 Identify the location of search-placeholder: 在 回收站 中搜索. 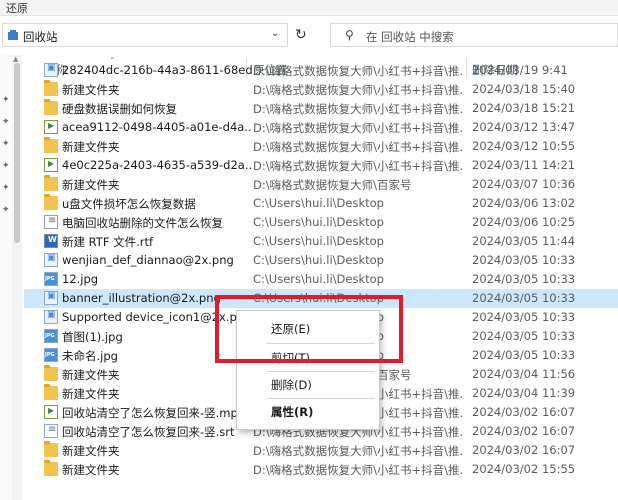
(410, 37).